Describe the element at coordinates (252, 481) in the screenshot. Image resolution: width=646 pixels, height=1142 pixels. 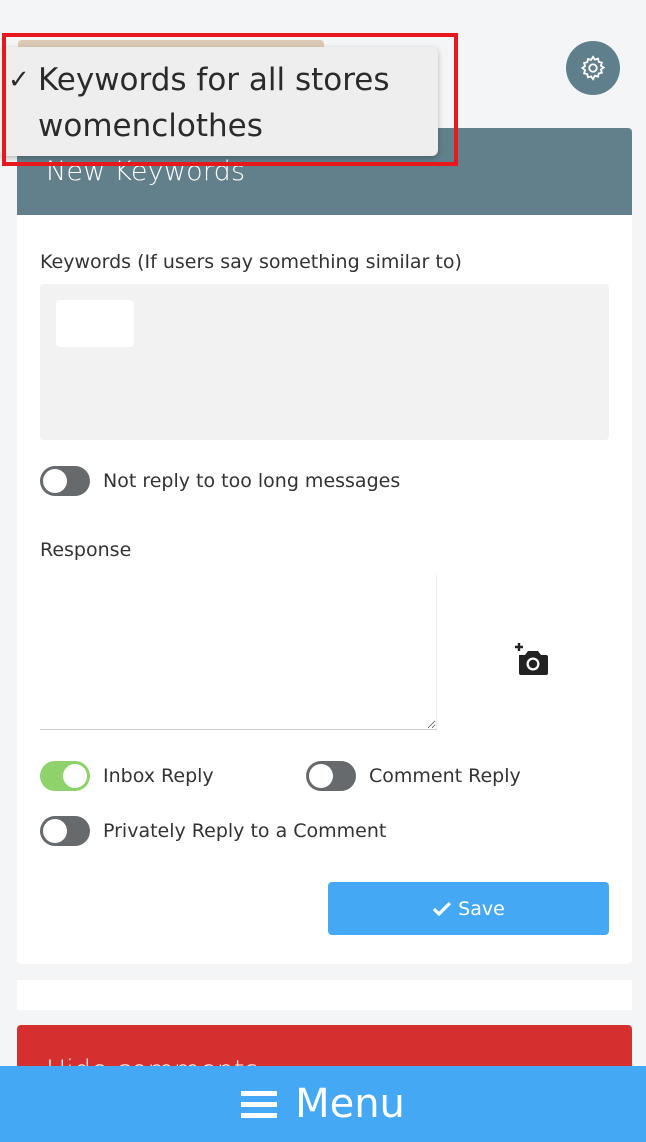
I see `not-reply-label: Not reply to too long messages` at that location.